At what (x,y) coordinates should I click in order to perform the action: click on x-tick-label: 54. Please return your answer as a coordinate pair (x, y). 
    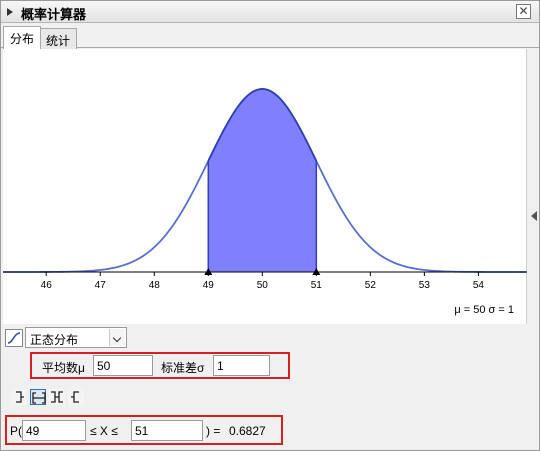
    Looking at the image, I should click on (479, 285).